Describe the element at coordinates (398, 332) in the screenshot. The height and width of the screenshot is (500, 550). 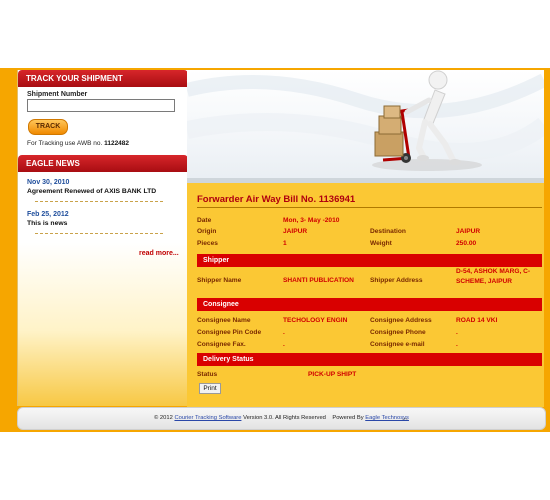
I see `consignee-phone-label: Consignee Phone` at that location.